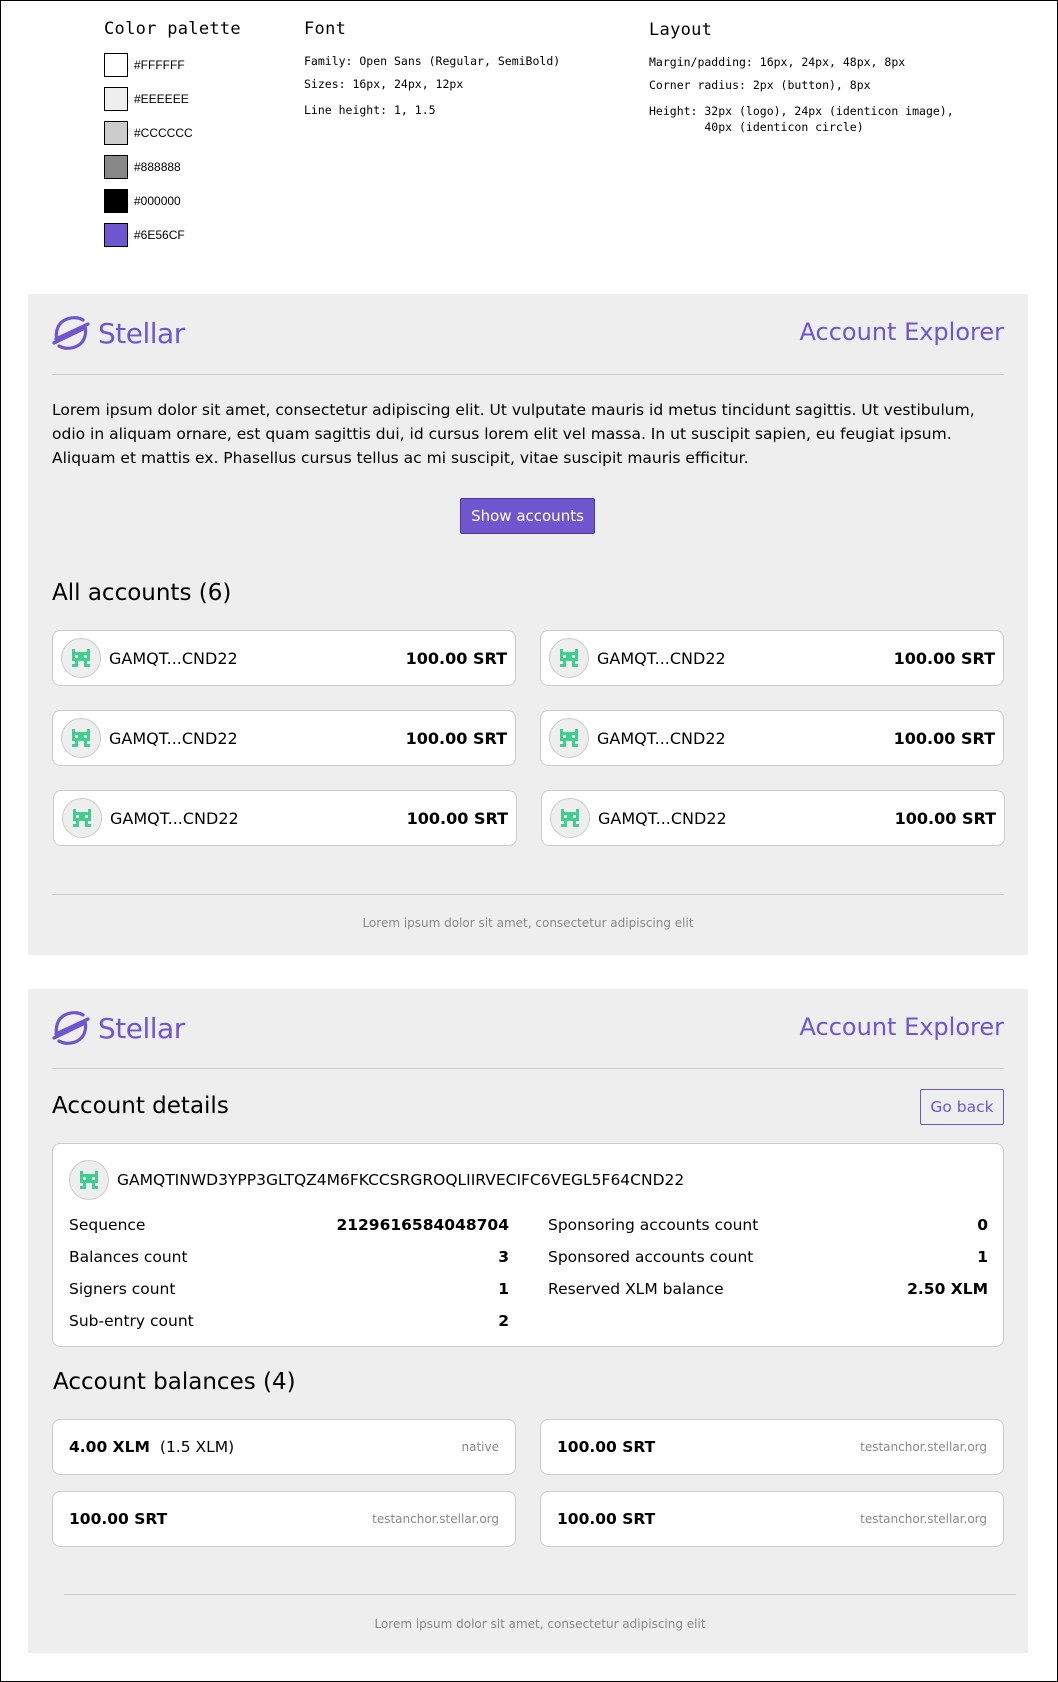  What do you see at coordinates (528, 894) in the screenshot?
I see `footer-divider` at bounding box center [528, 894].